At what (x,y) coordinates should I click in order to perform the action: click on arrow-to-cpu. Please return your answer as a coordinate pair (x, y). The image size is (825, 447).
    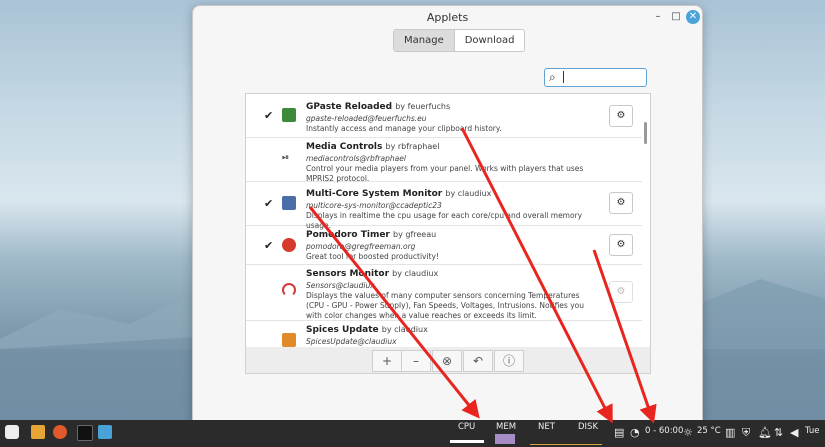
    Looking at the image, I should click on (394, 312).